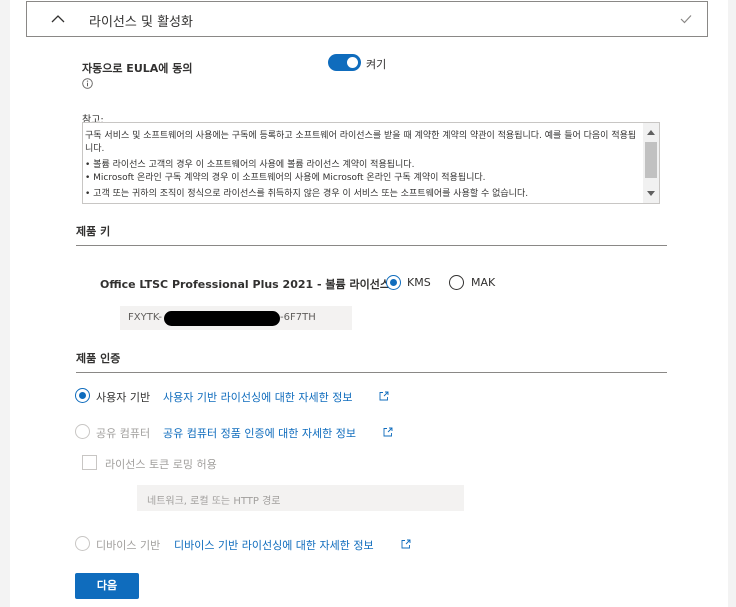 The width and height of the screenshot is (736, 607). I want to click on key-suffix: -6F7TH, so click(298, 317).